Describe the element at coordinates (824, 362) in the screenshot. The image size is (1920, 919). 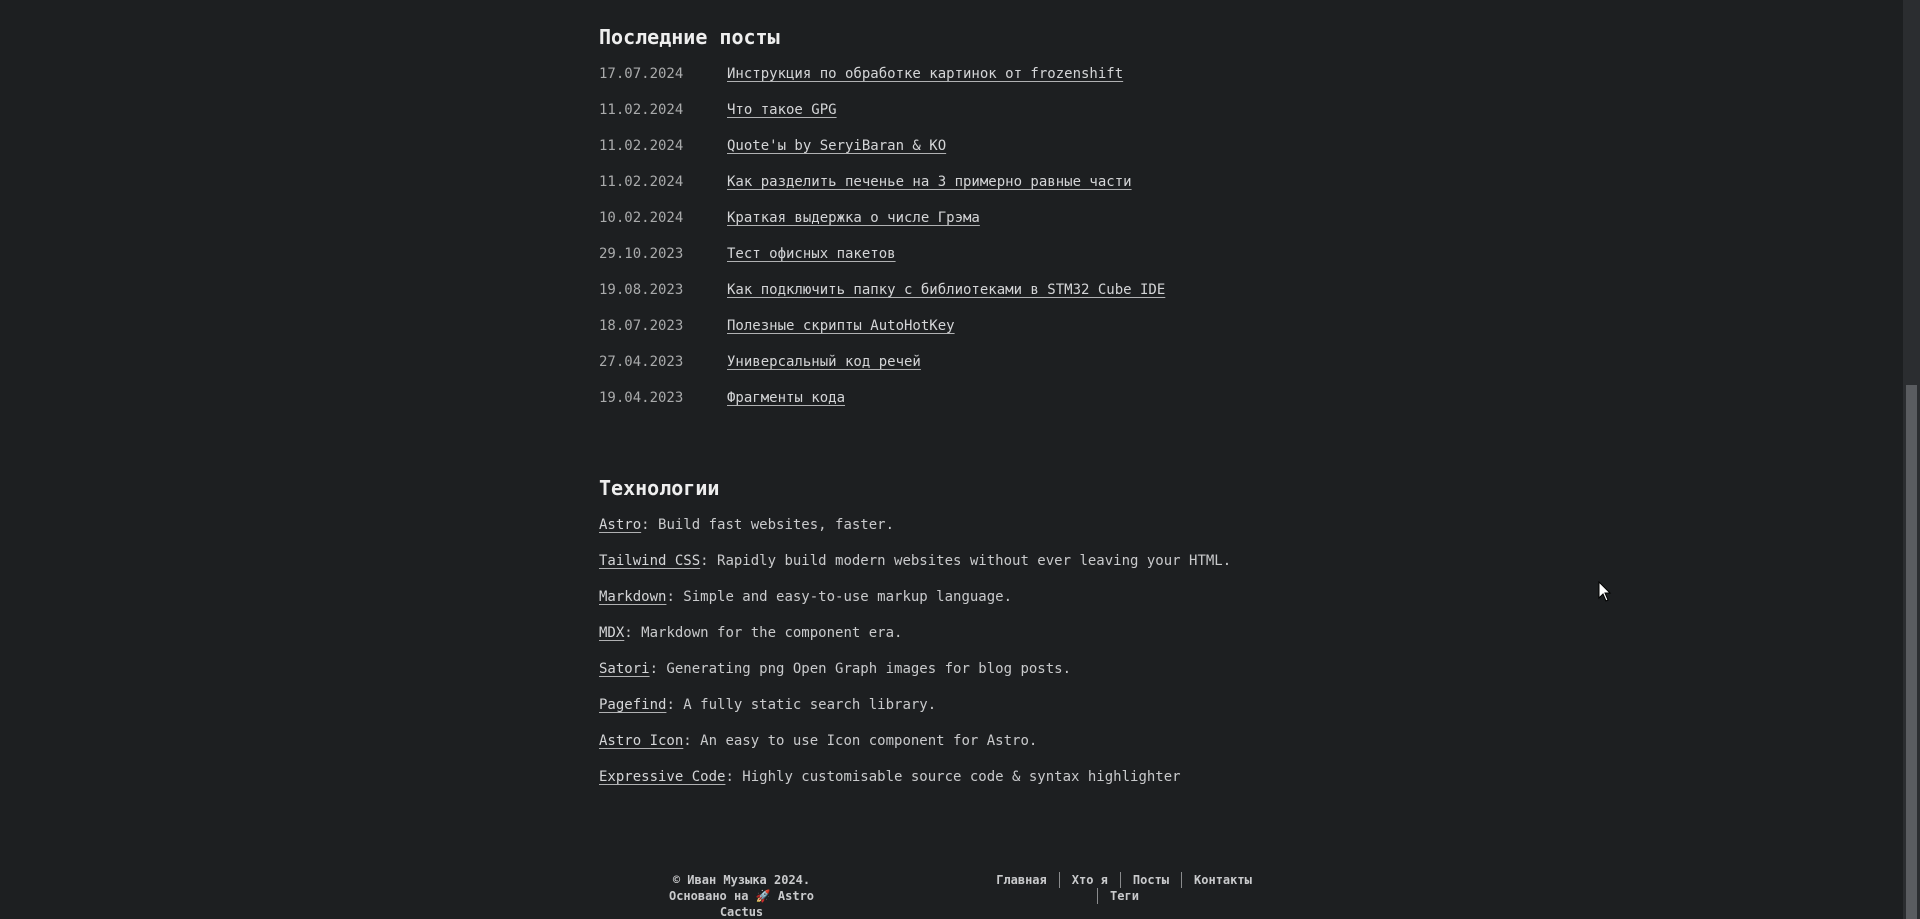
I see `post-link: Универсальный код речей` at that location.